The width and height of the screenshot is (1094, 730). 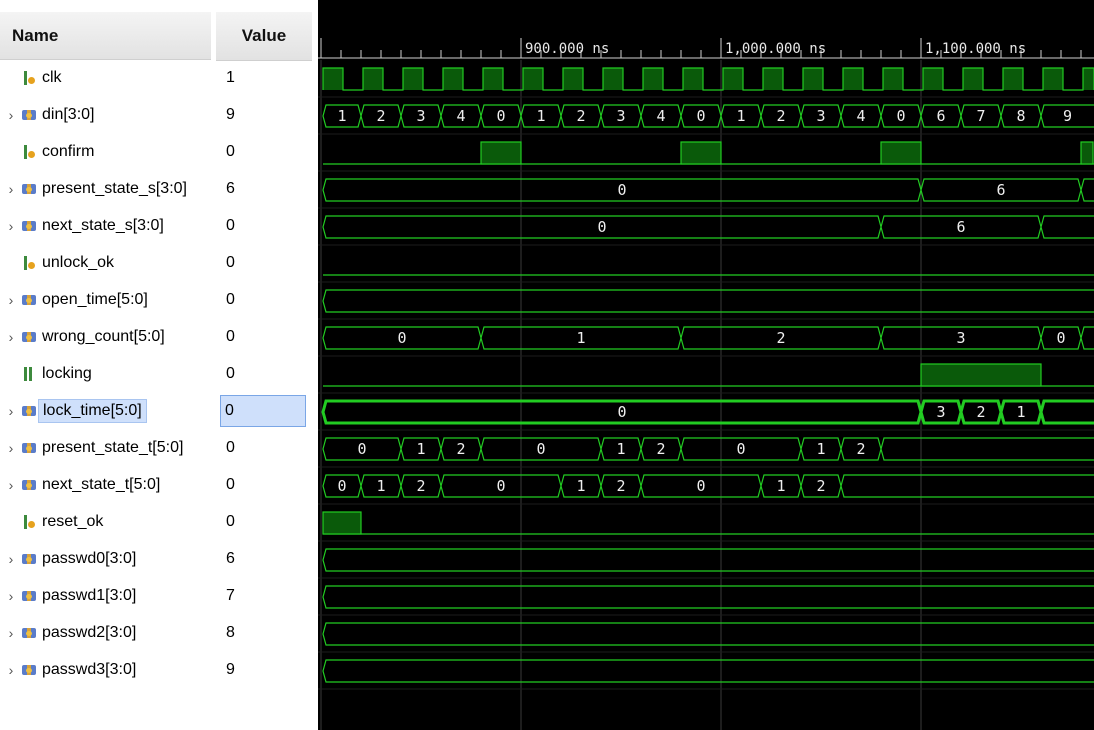 I want to click on name-column-header: Name, so click(x=105, y=36).